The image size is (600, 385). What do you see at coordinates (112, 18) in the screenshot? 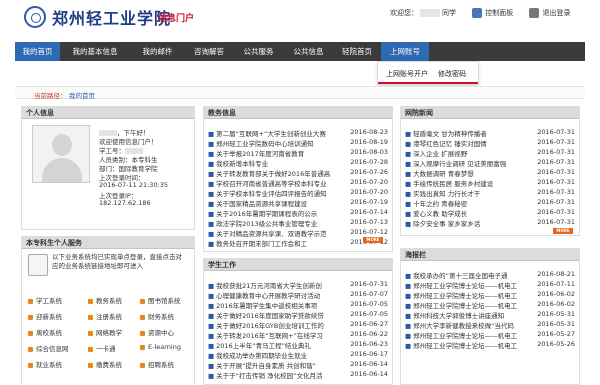
I see `school-name-logo: 郑州轻工业学院` at bounding box center [112, 18].